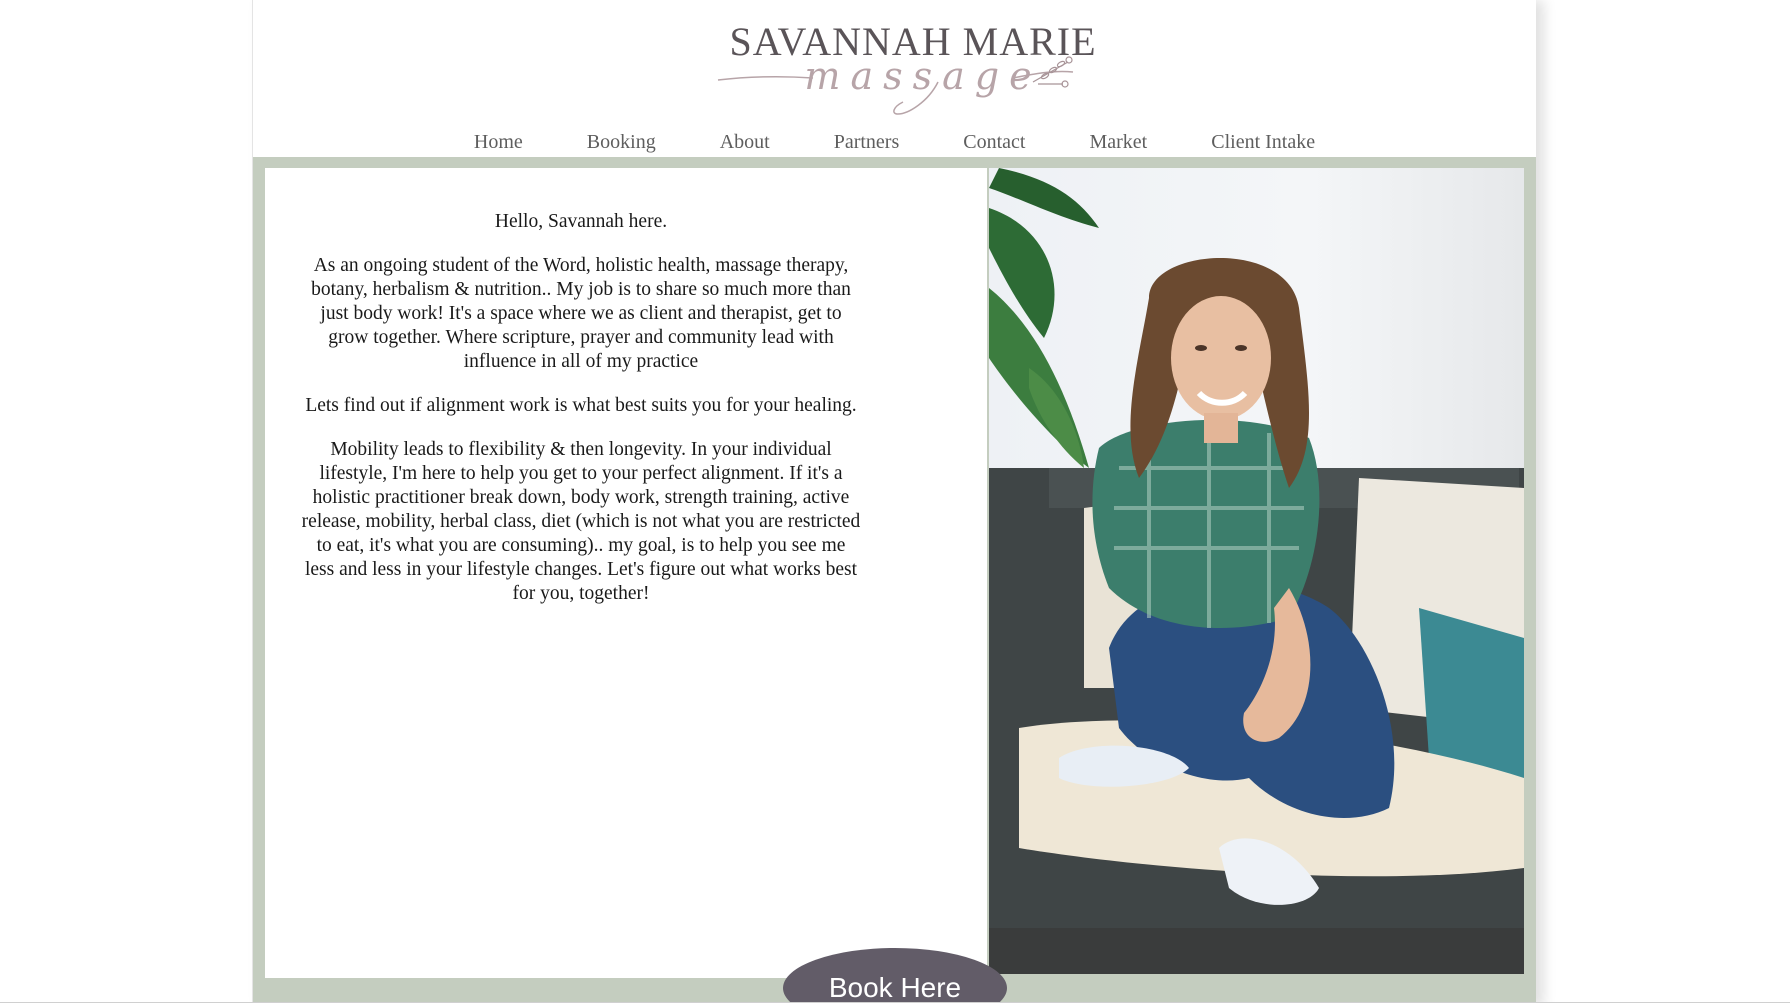 This screenshot has height=1007, width=1790. What do you see at coordinates (1263, 142) in the screenshot?
I see `nav-item-client-intake: Client Intake` at bounding box center [1263, 142].